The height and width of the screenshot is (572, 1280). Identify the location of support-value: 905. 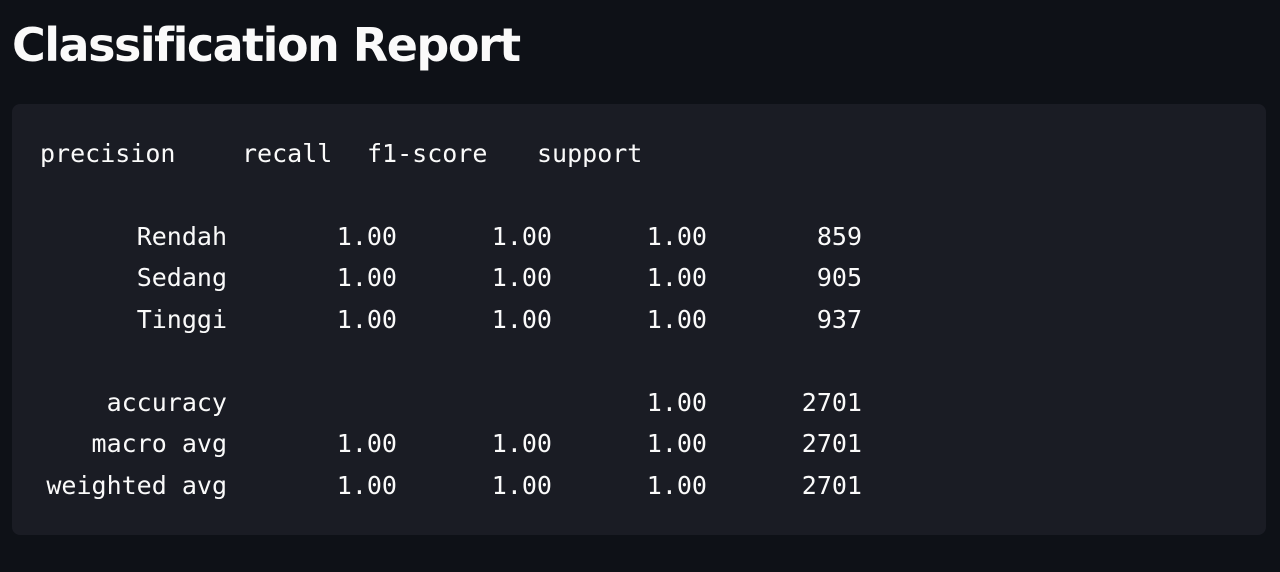
(839, 277).